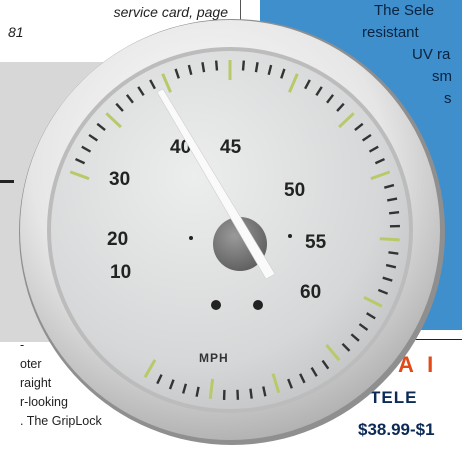  Describe the element at coordinates (120, 272) in the screenshot. I see `gauge-numeral-10: 10` at that location.